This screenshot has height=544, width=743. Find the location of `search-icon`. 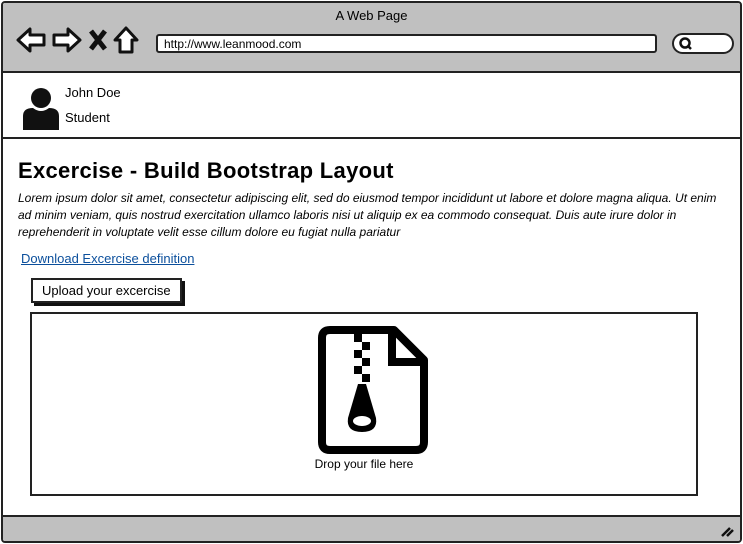

search-icon is located at coordinates (685, 43).